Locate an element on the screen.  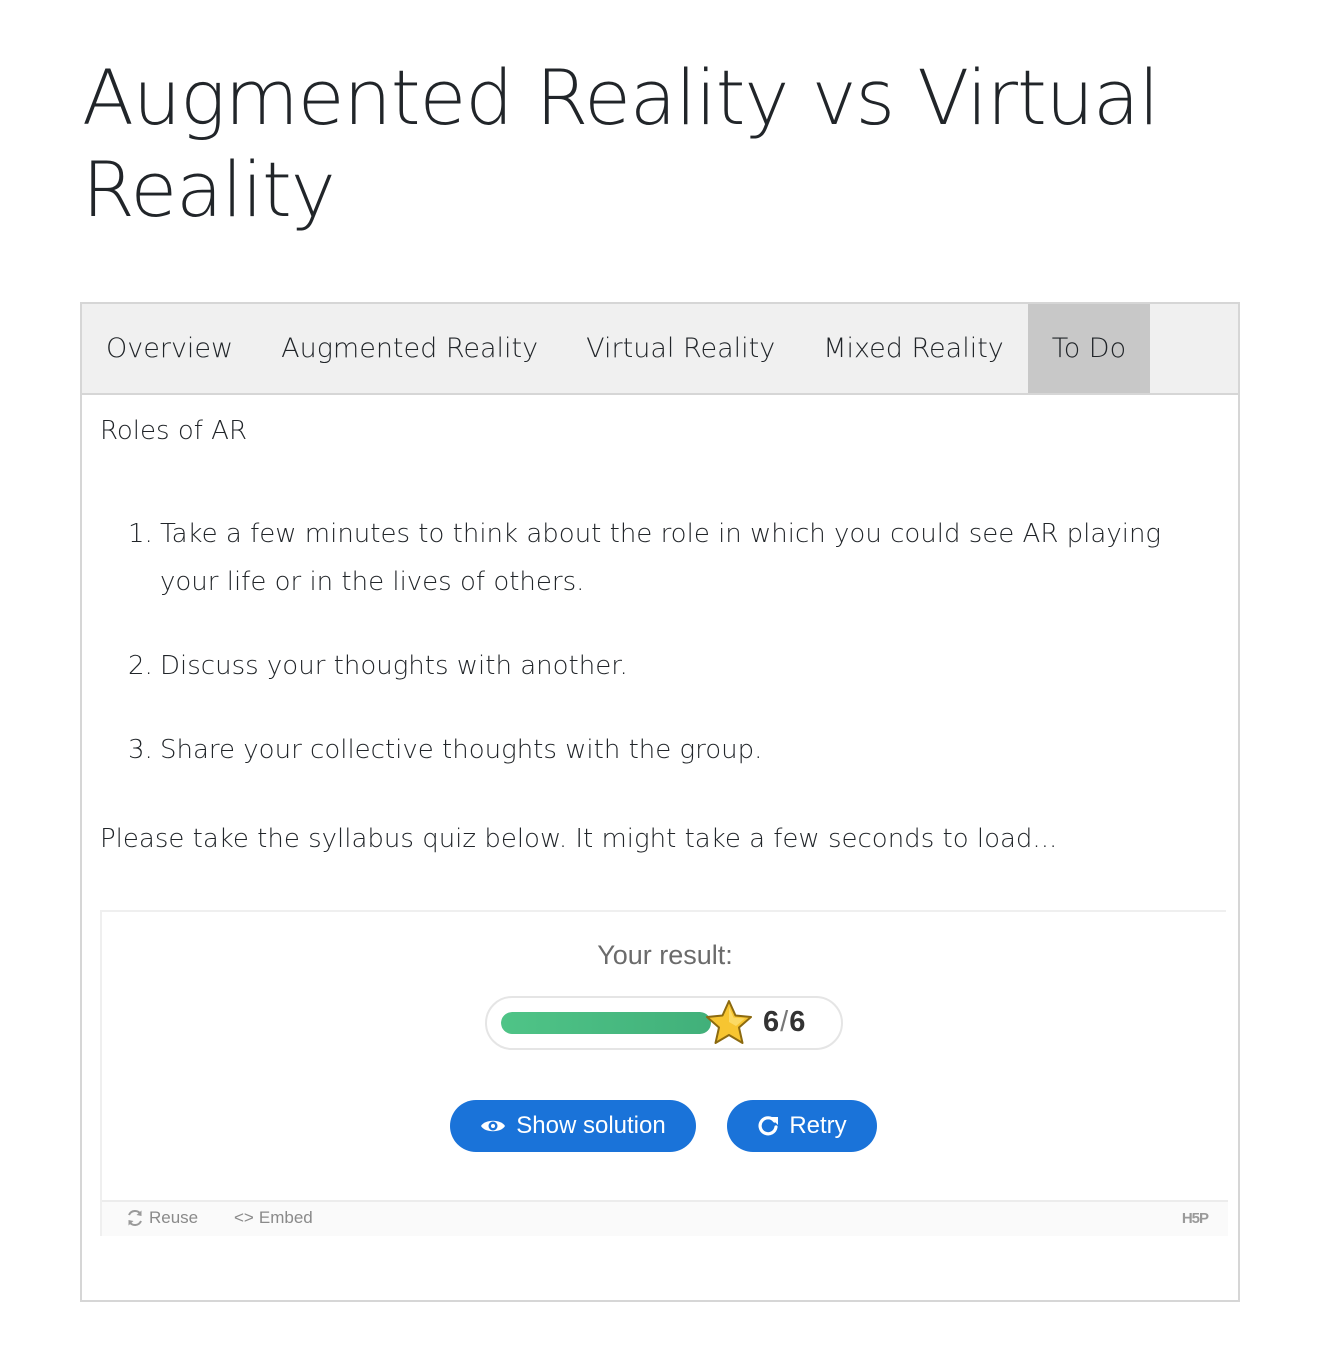
show-solution-label: Show solution is located at coordinates (591, 1125).